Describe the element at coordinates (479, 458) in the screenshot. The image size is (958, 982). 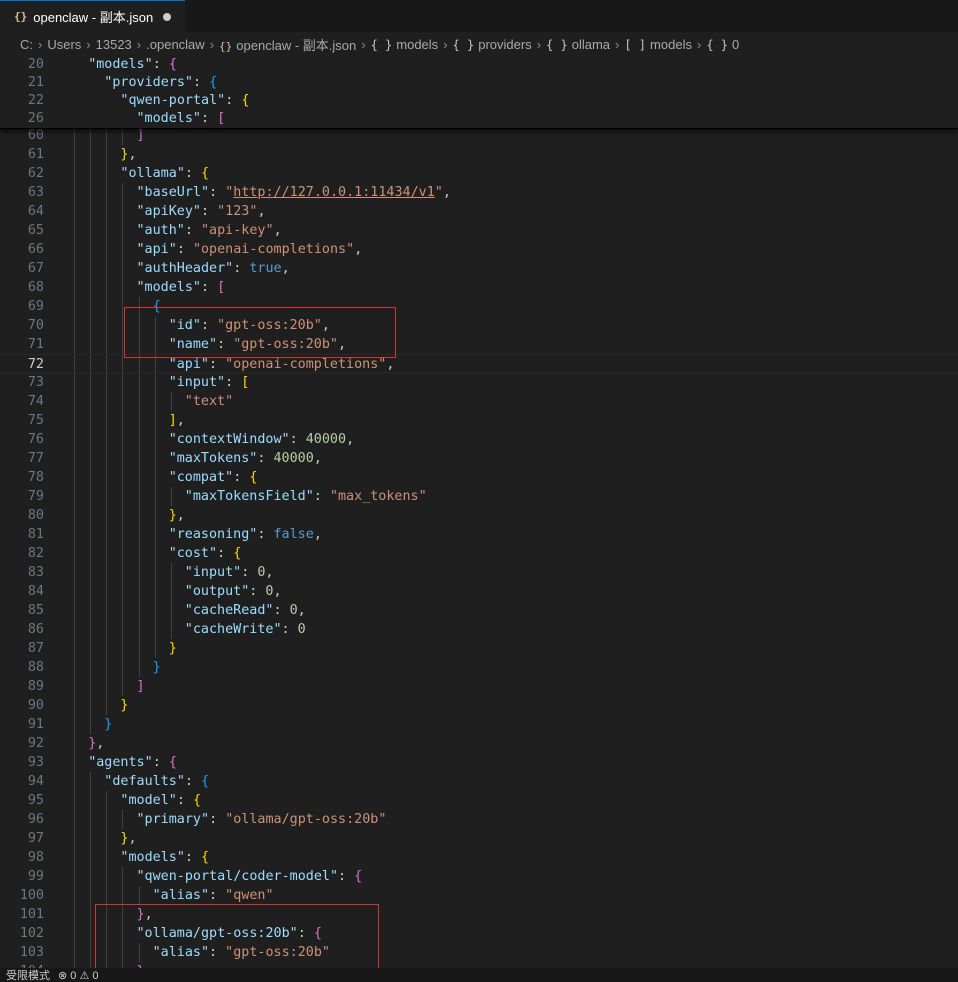
I see `code-line: 77 "maxTokens": 40000,` at that location.